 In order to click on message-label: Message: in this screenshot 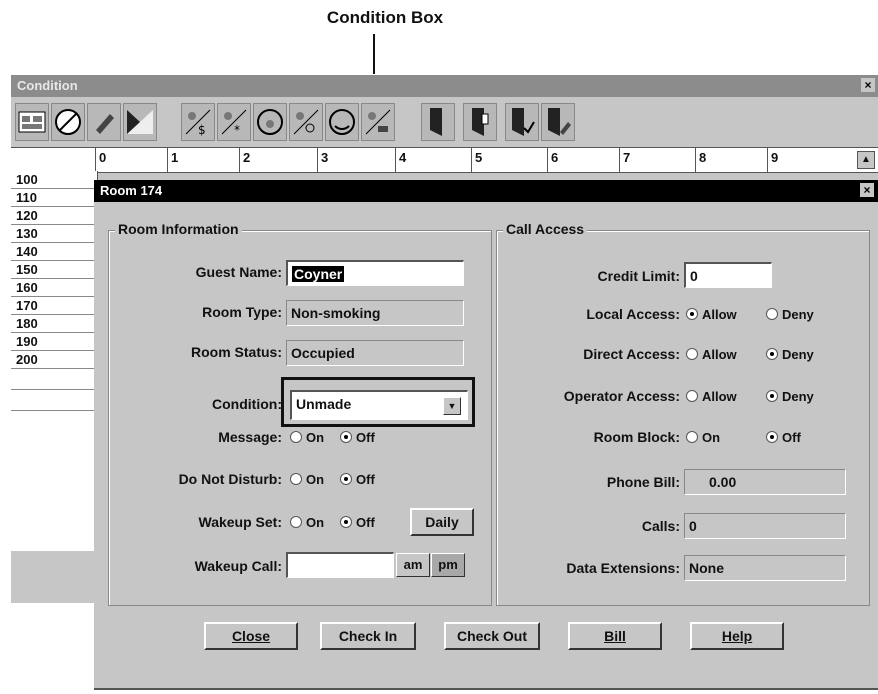, I will do `click(250, 437)`.